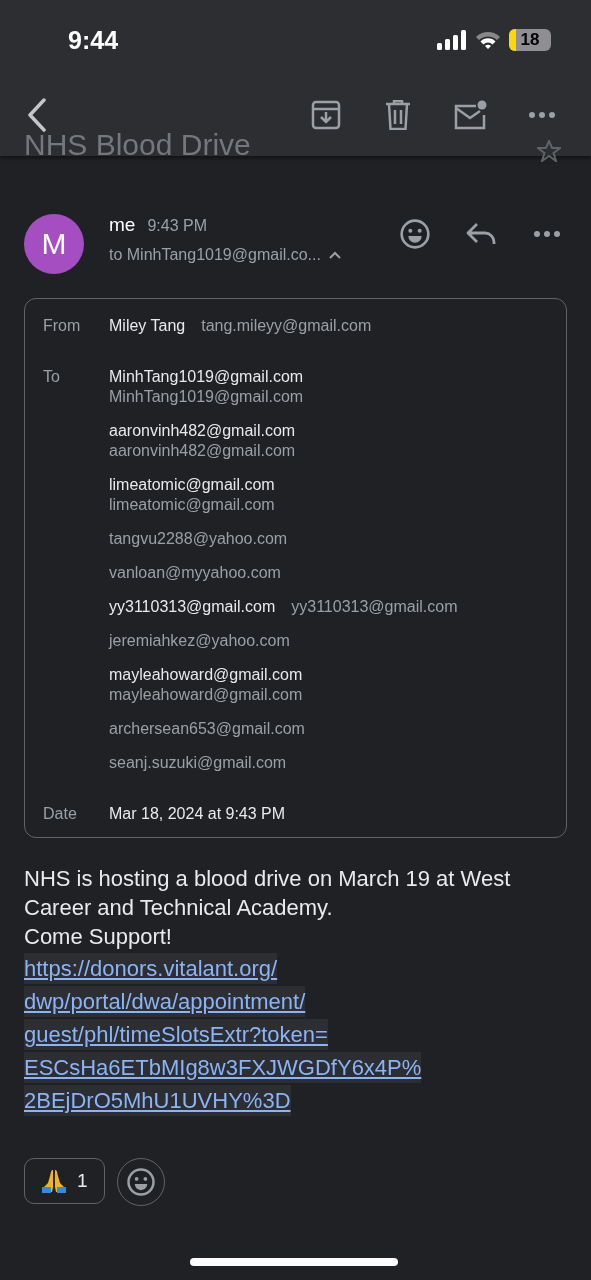  What do you see at coordinates (52, 377) in the screenshot?
I see `to-label: To` at bounding box center [52, 377].